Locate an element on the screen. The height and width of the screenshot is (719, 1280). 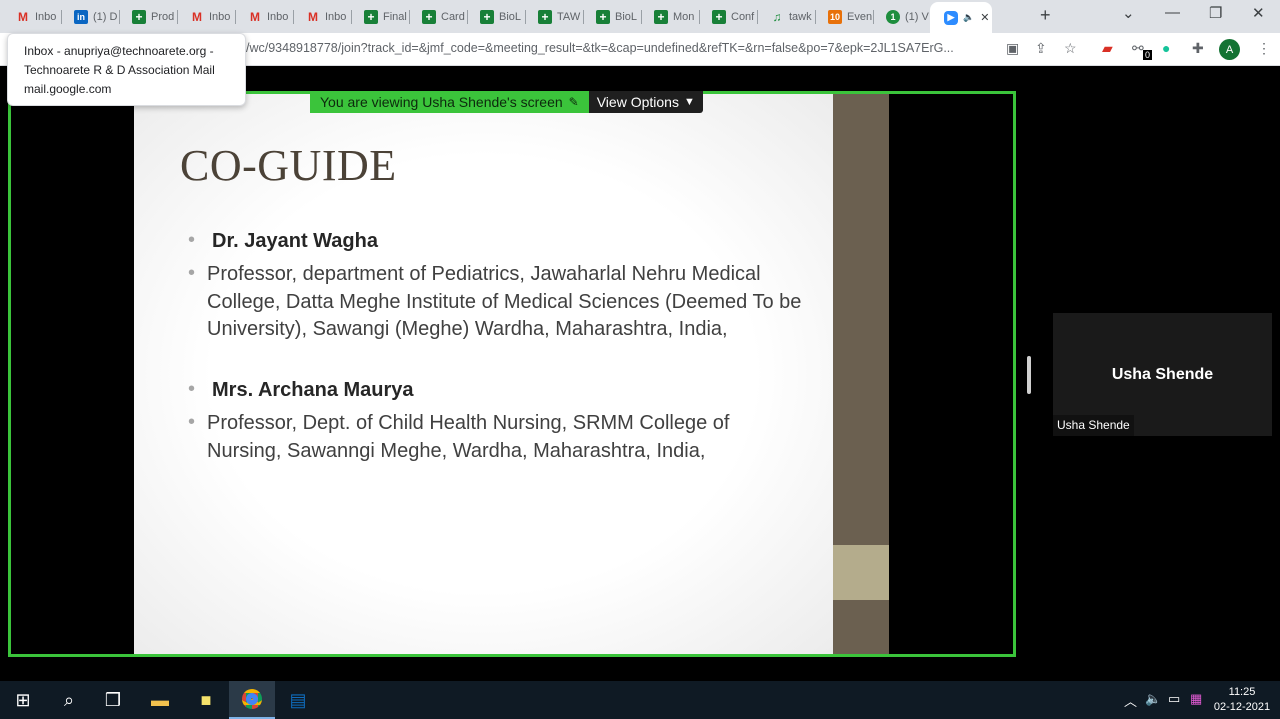
tab-audio-icon: 🔈 is located at coordinates (968, 17).